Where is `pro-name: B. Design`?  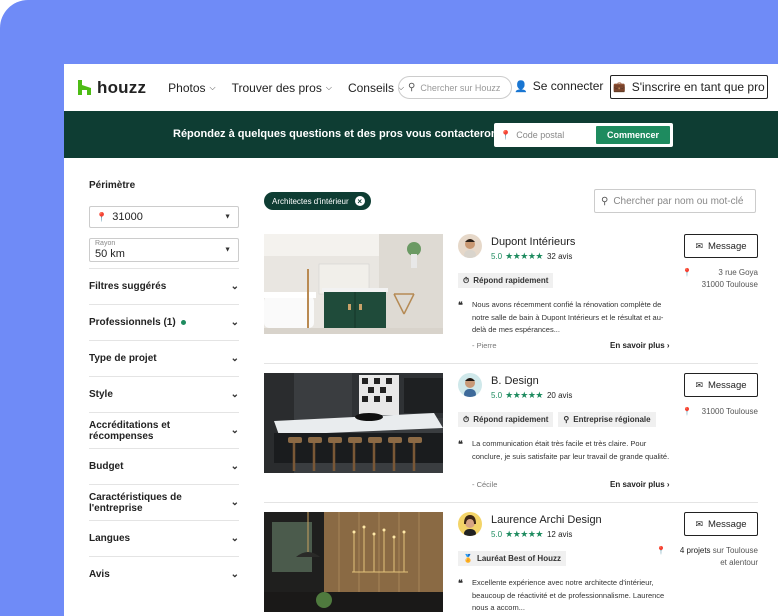 pro-name: B. Design is located at coordinates (515, 381).